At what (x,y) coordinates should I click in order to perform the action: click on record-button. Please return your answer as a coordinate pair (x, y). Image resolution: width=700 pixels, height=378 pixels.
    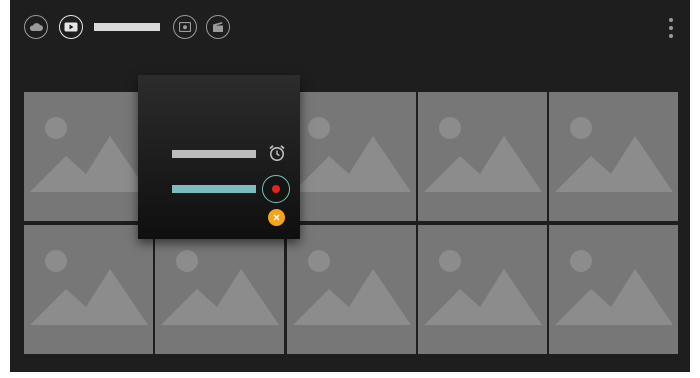
    Looking at the image, I should click on (276, 189).